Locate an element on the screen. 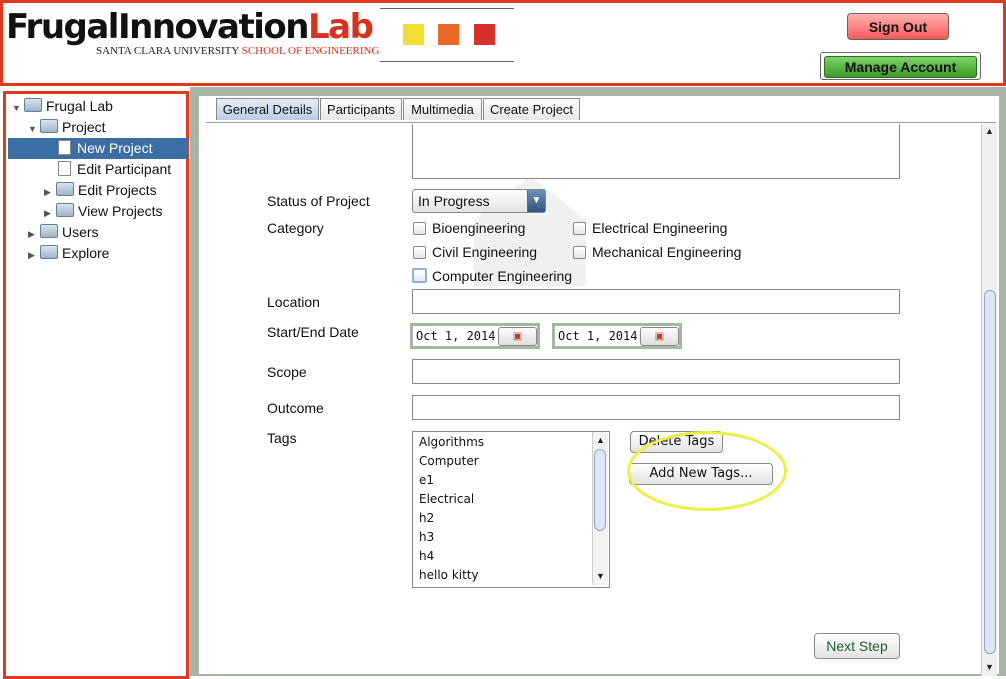  tree-label: View Projects is located at coordinates (120, 211).